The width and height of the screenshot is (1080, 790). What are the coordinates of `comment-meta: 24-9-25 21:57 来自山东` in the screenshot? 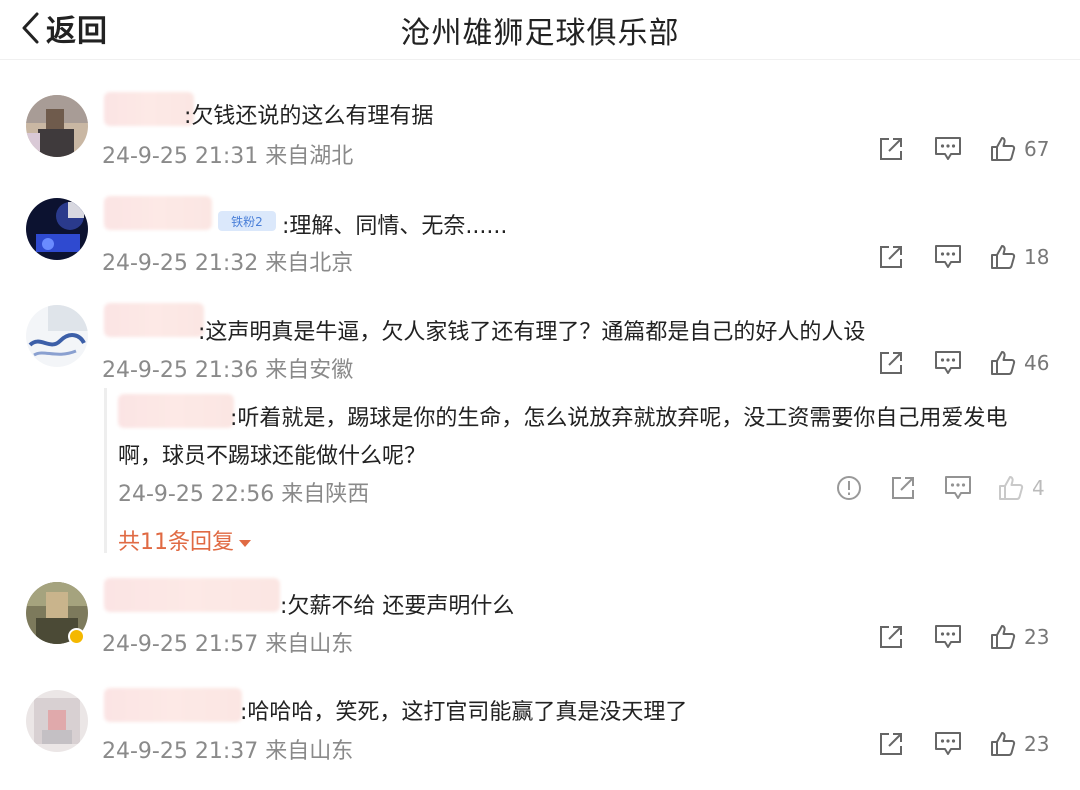 It's located at (227, 642).